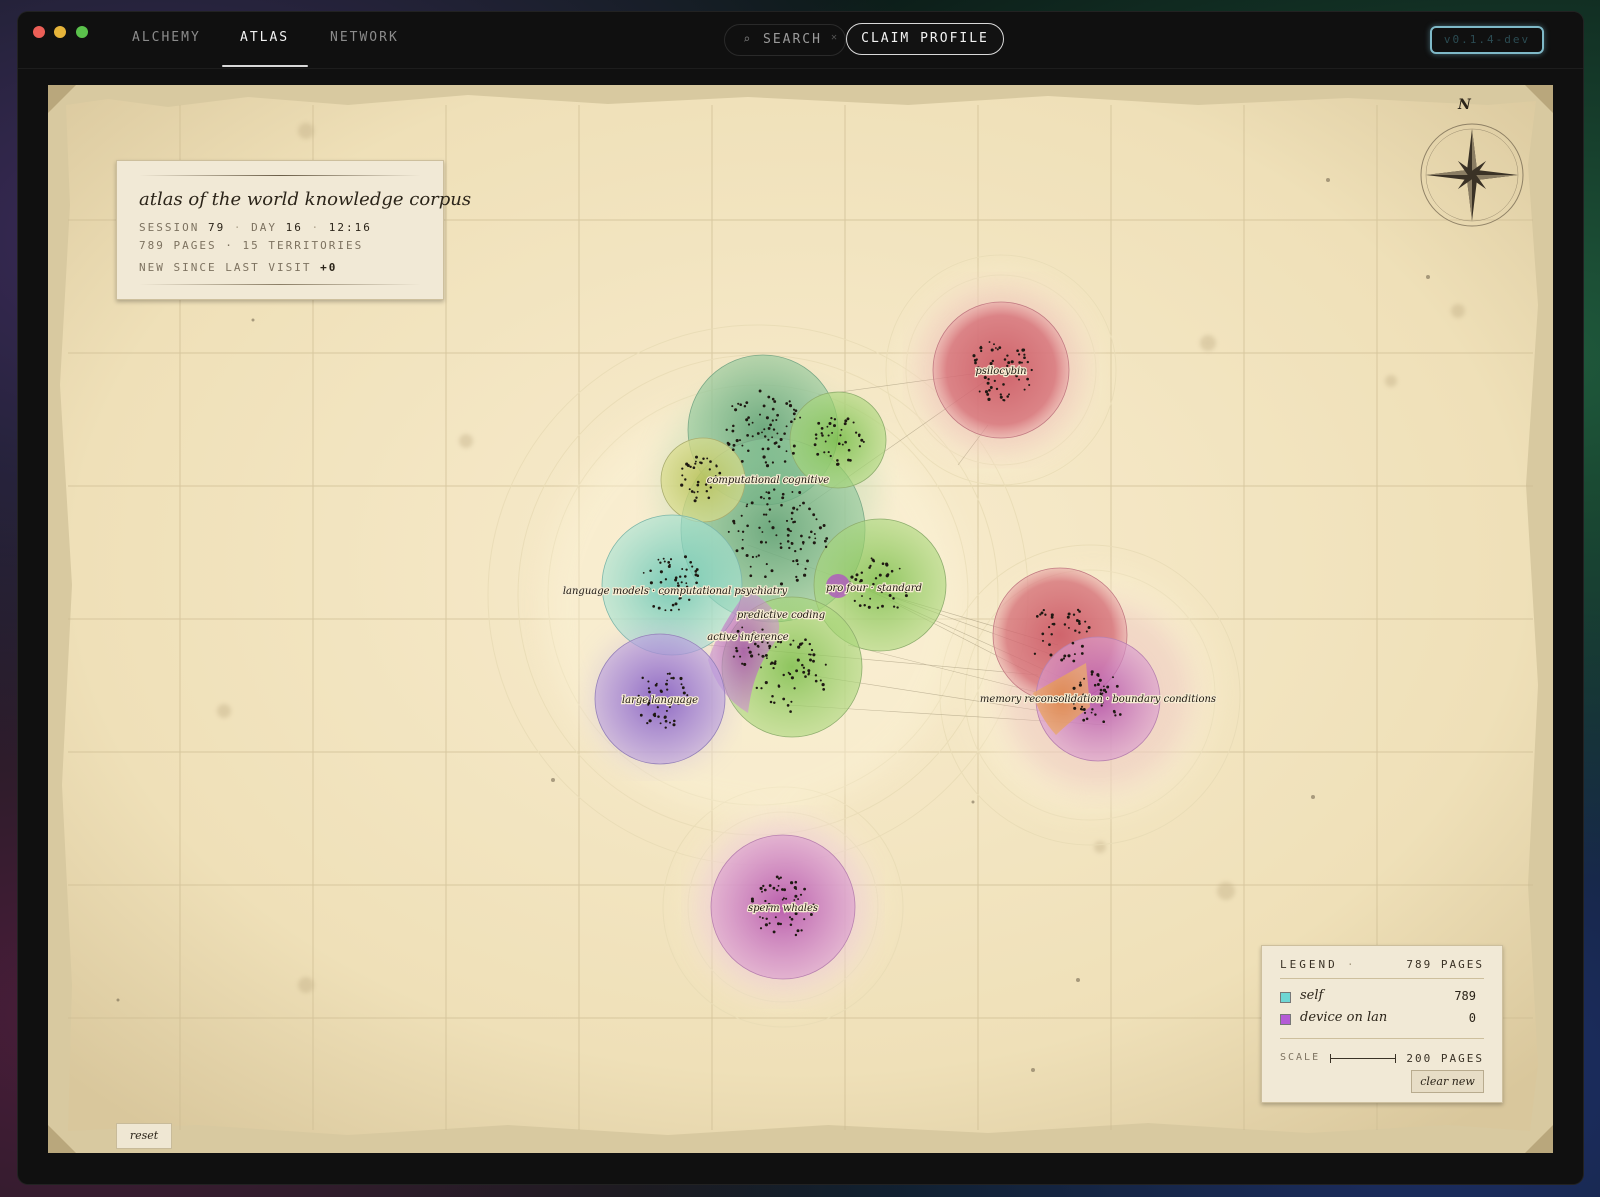 Image resolution: width=1600 pixels, height=1197 pixels. Describe the element at coordinates (1447, 1081) in the screenshot. I see `clear-new-button: clear new` at that location.